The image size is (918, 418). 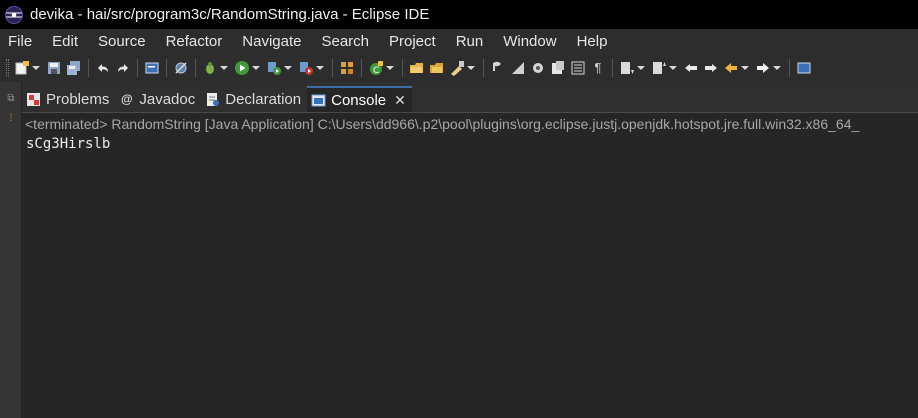 I want to click on menu-search: Search, so click(x=347, y=41).